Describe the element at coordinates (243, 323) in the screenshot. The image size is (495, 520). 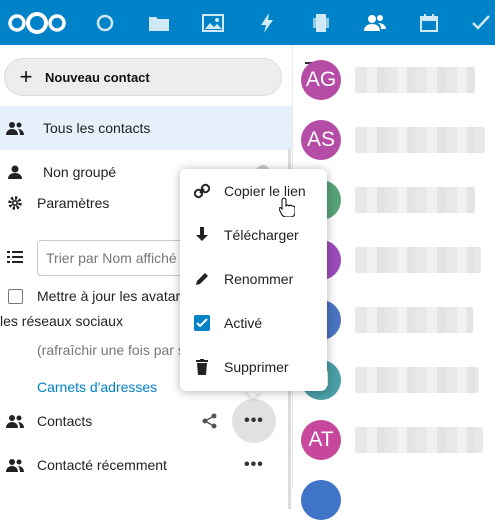
I see `menu-label: Activé` at that location.